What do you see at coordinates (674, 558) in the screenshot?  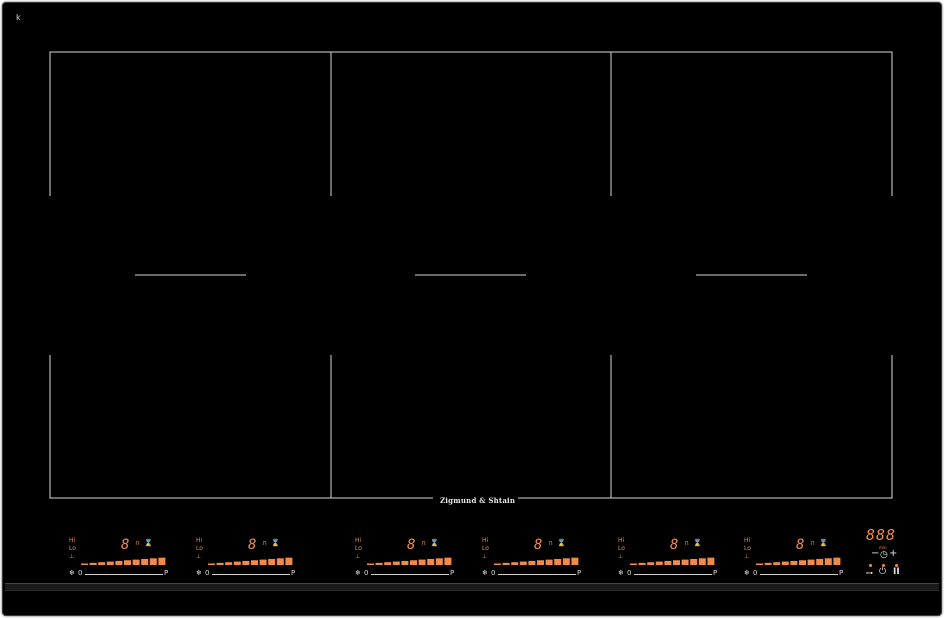 I see `zone-control-5: Hi Lo ⊥ 8 ∩ ⌛ ❄ 0 P` at bounding box center [674, 558].